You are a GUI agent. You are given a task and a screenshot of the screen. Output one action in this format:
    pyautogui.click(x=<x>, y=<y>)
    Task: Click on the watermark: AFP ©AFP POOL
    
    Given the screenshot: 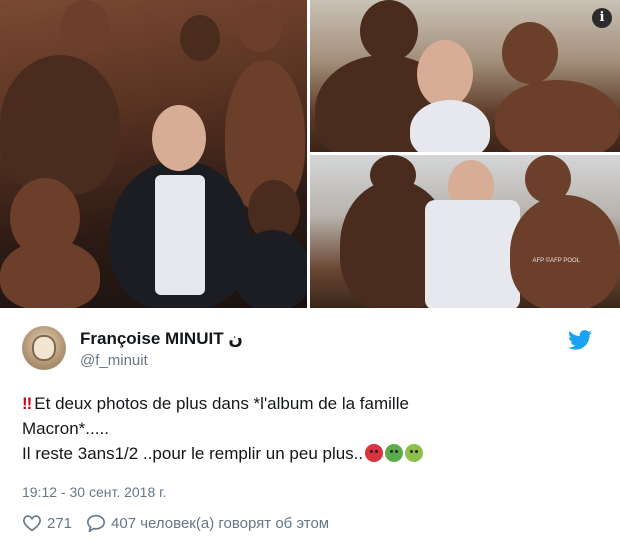 What is the action you would take?
    pyautogui.click(x=556, y=261)
    